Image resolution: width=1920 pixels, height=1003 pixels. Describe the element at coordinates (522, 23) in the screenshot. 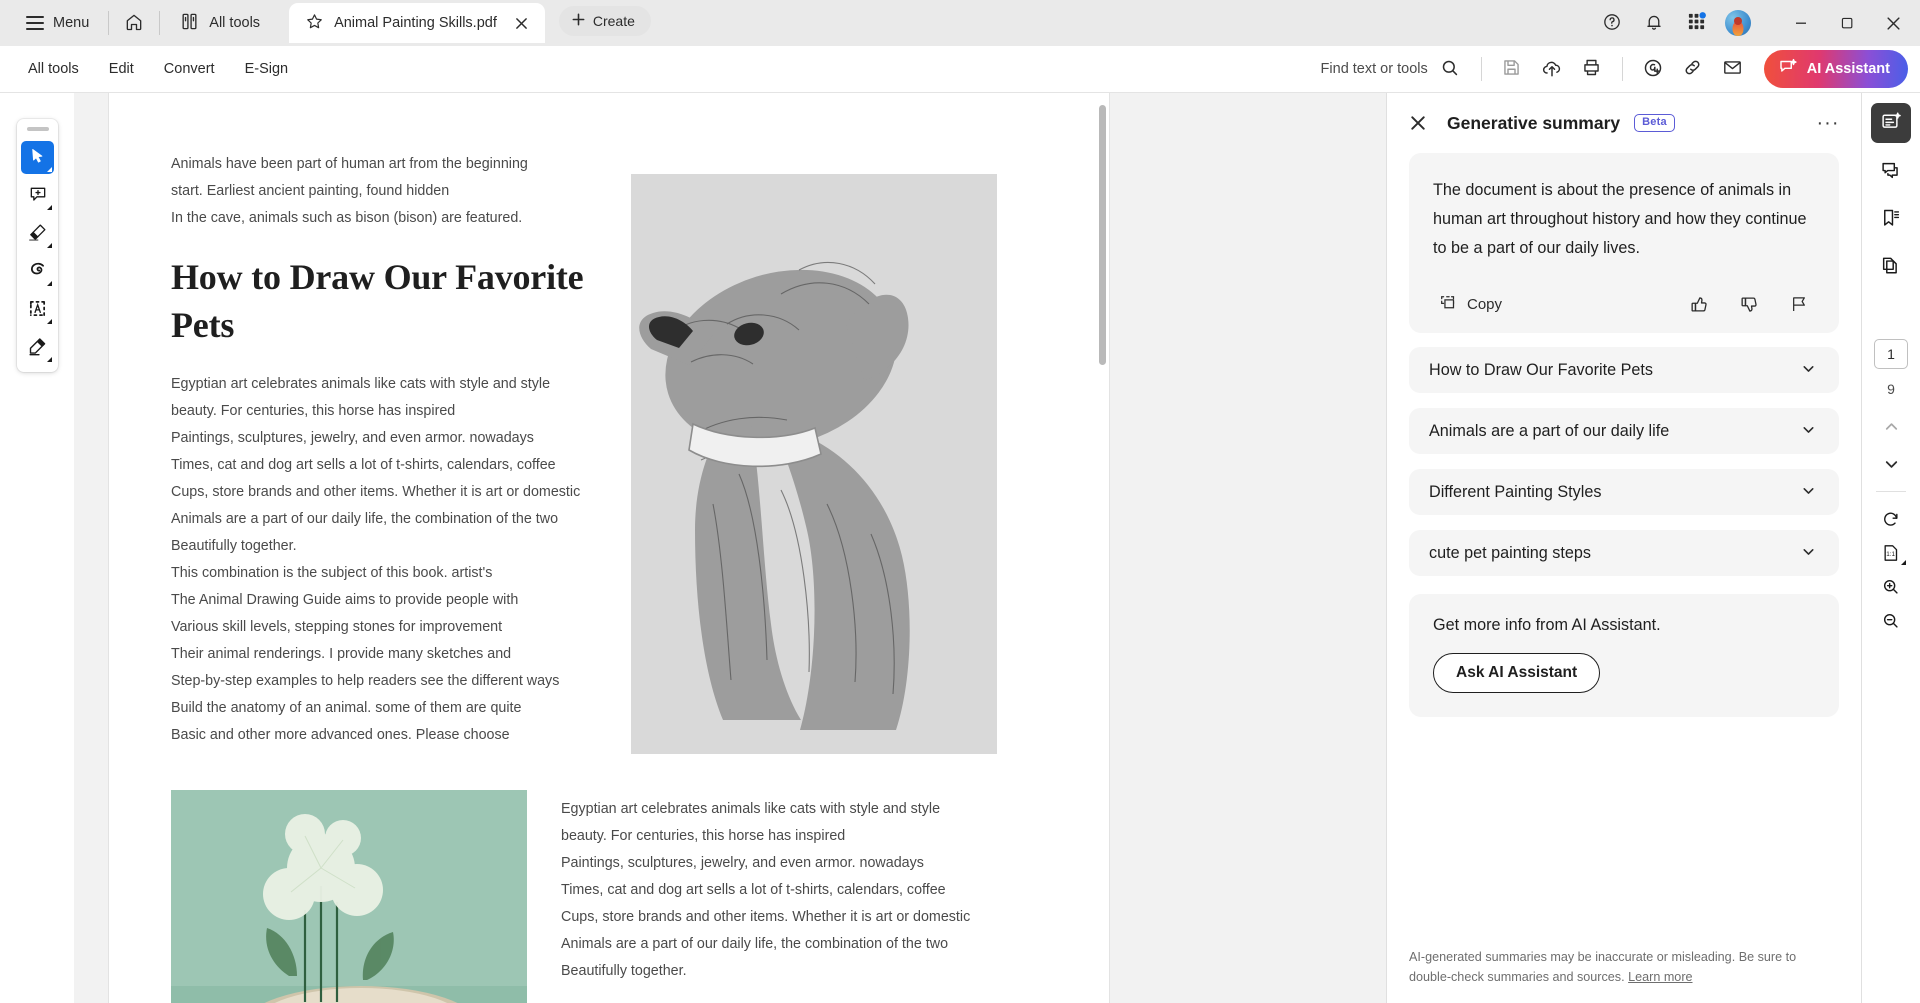

I see `tab-close-button` at that location.